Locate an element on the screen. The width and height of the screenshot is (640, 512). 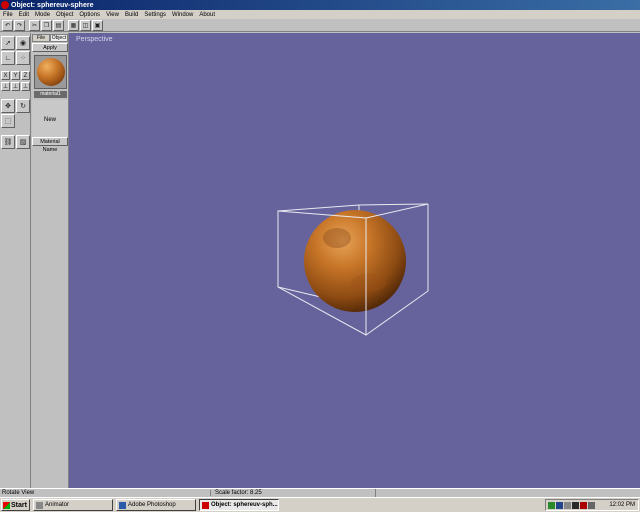
menu-object: Object is located at coordinates (64, 15).